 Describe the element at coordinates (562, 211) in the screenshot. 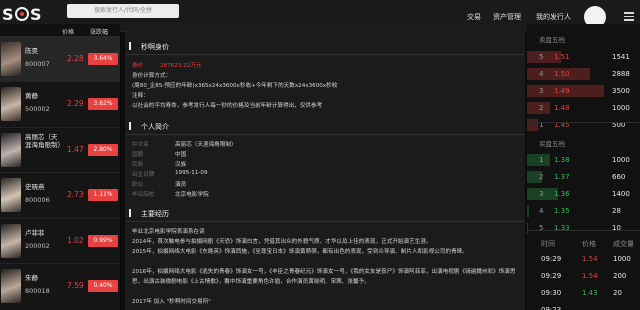

I see `level-price: 1.35` at that location.